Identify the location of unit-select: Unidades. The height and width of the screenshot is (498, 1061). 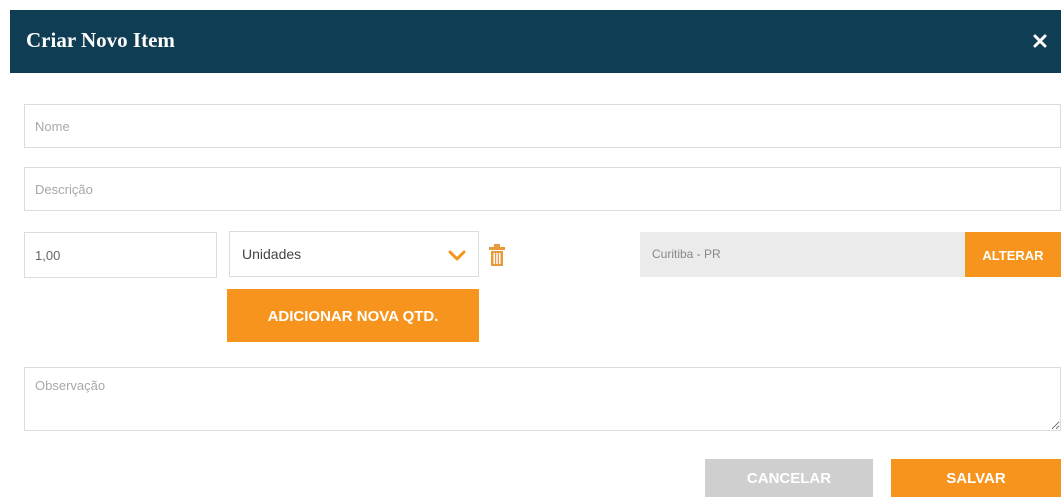
(354, 254).